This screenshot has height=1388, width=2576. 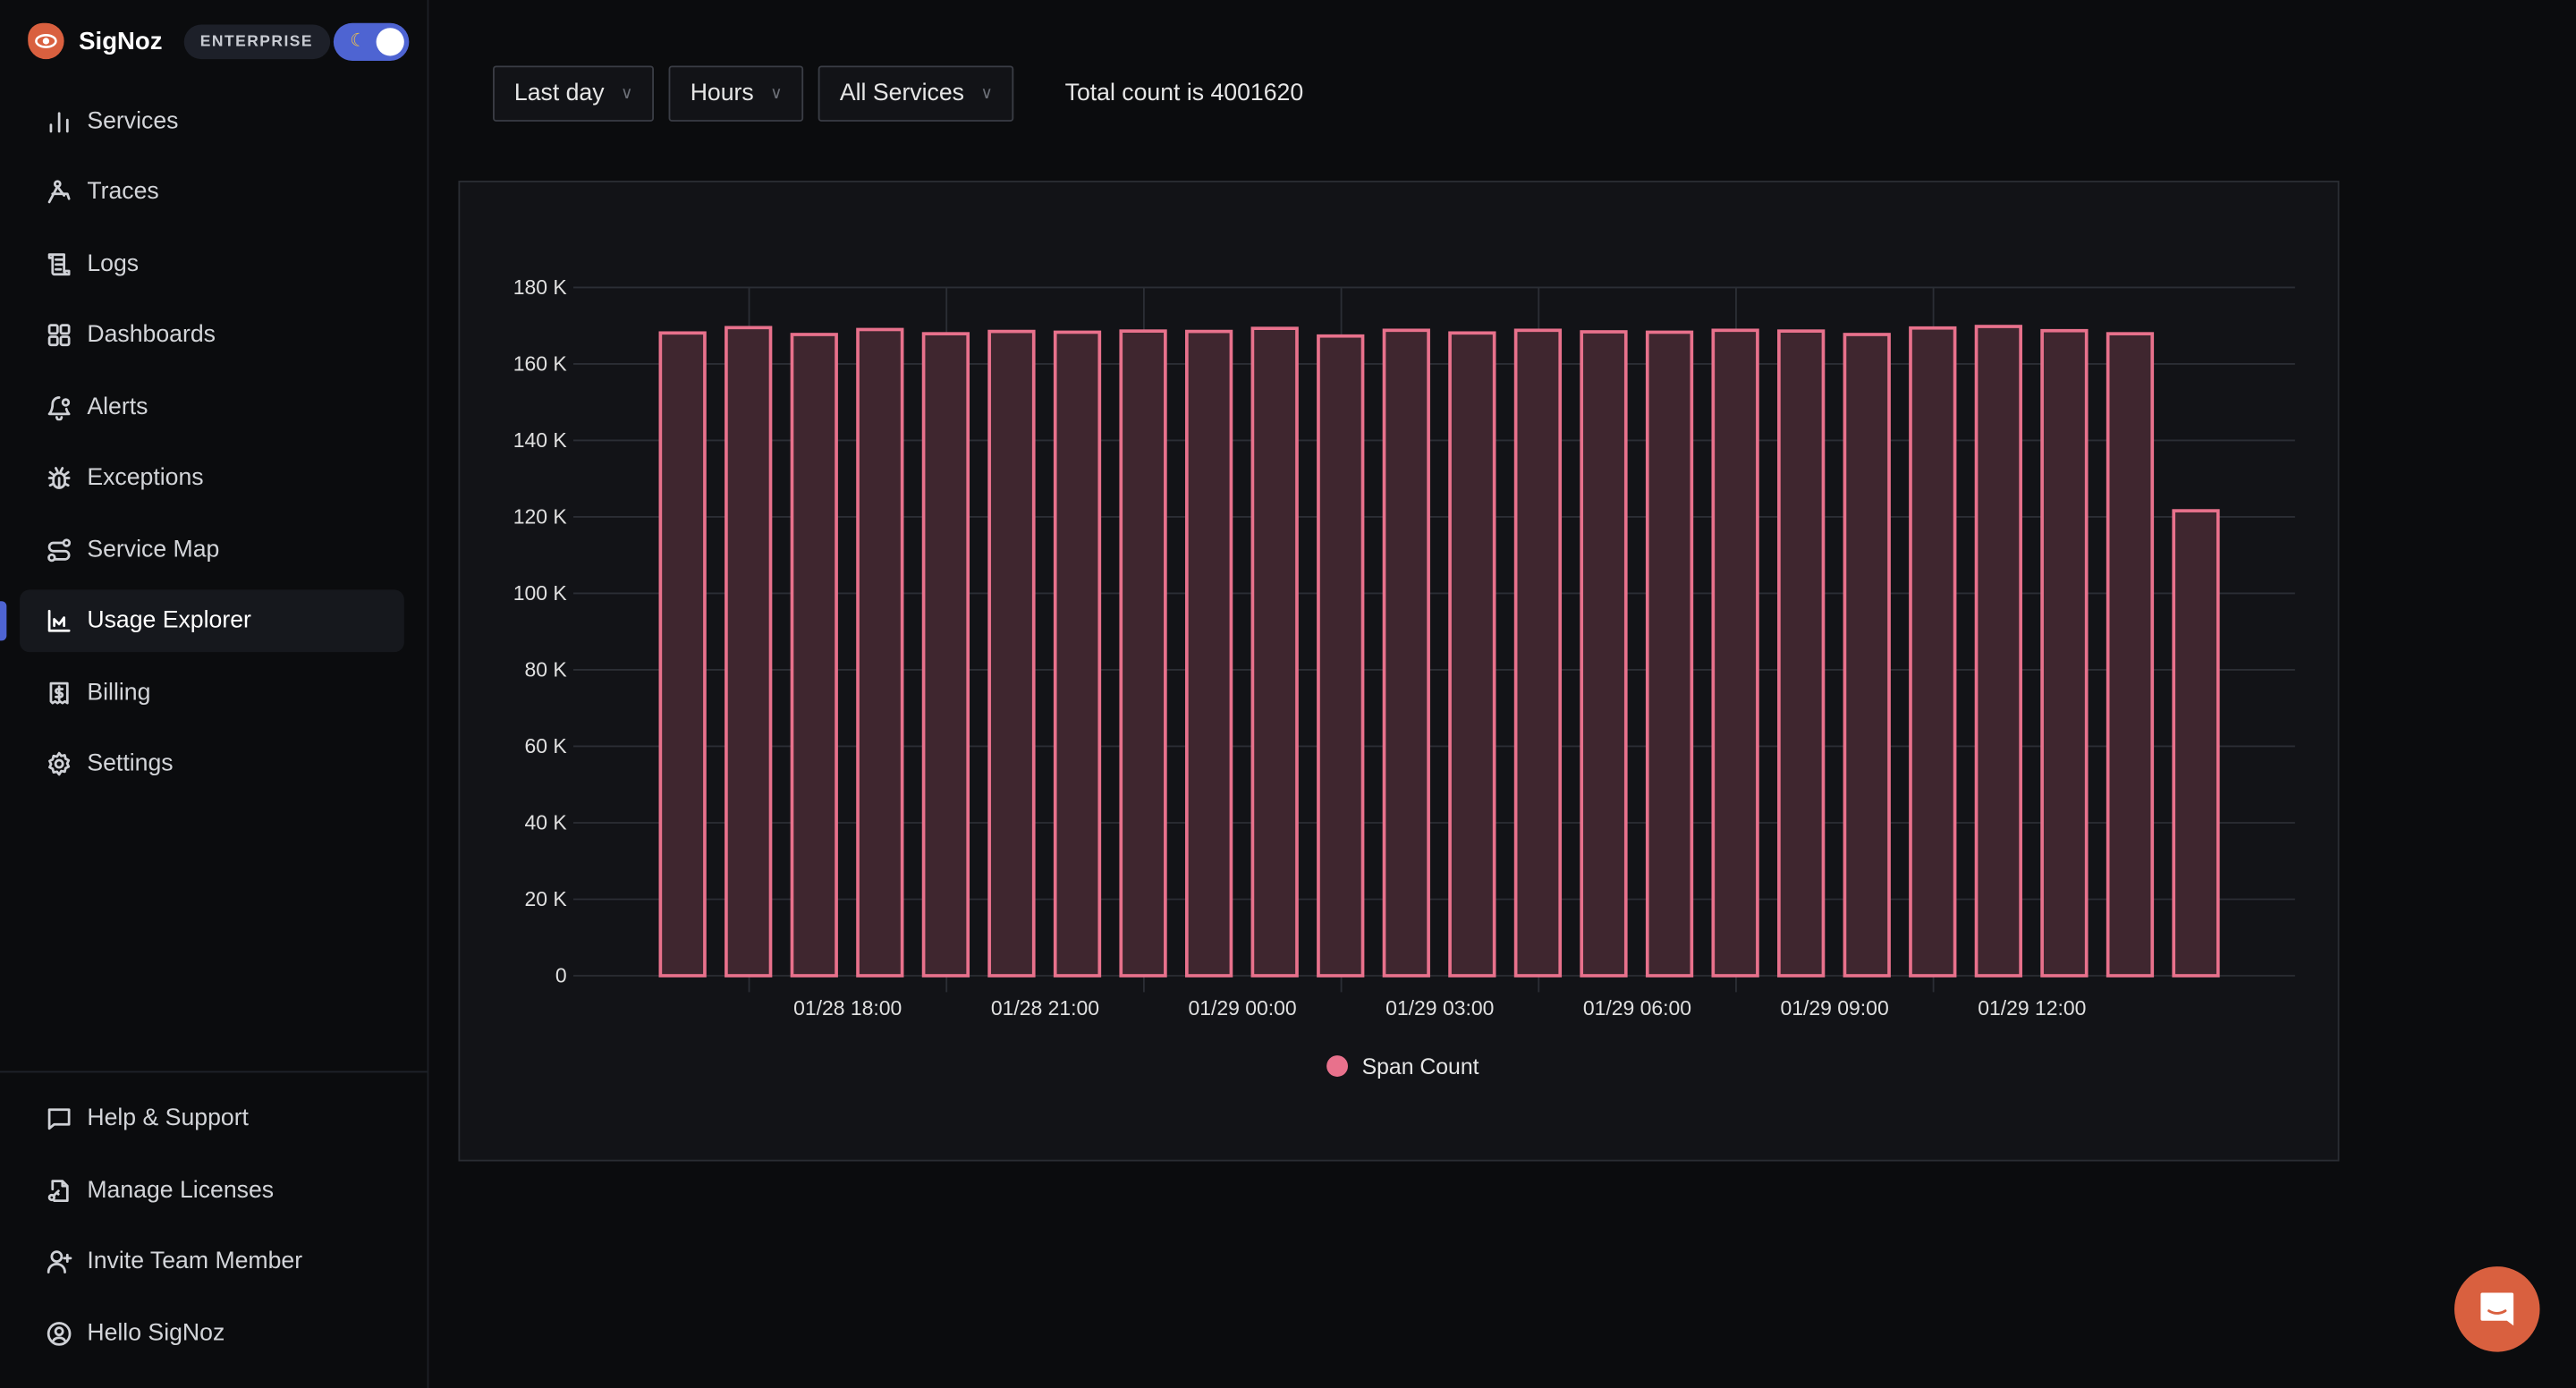 What do you see at coordinates (123, 193) in the screenshot?
I see `sidebar-item-label: Traces` at bounding box center [123, 193].